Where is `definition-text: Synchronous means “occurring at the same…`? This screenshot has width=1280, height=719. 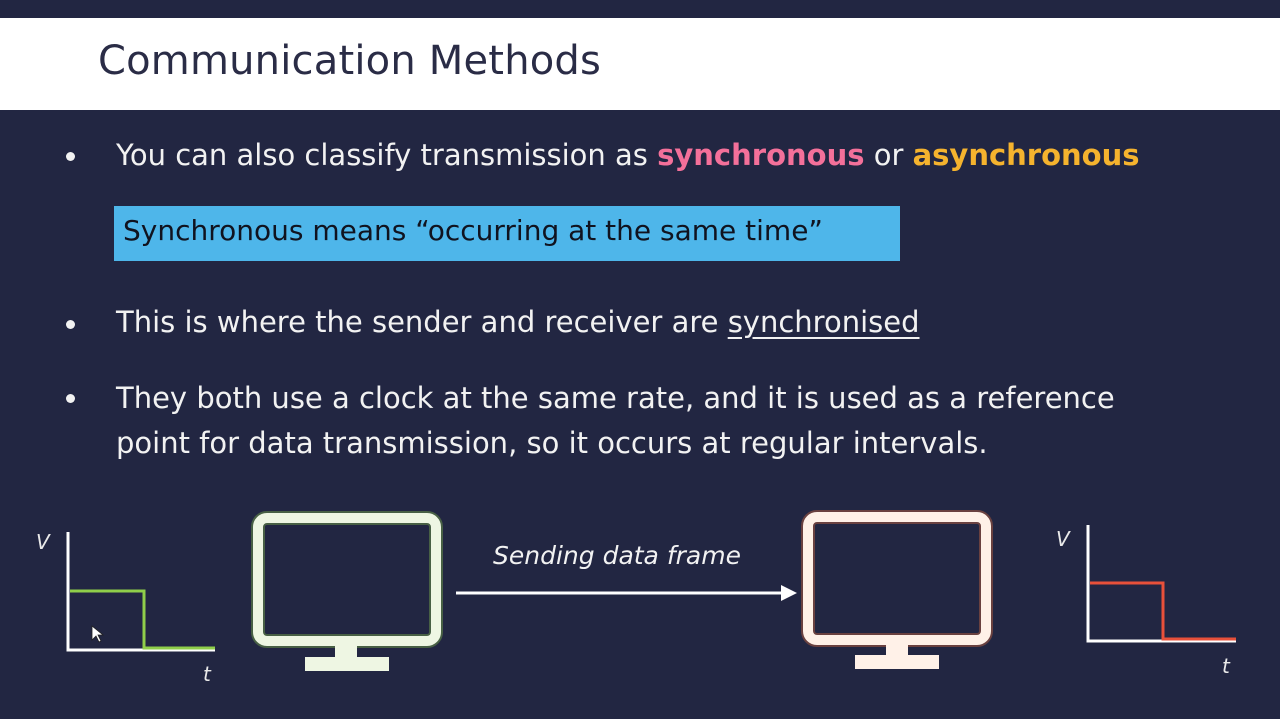 definition-text: Synchronous means “occurring at the same… is located at coordinates (473, 230).